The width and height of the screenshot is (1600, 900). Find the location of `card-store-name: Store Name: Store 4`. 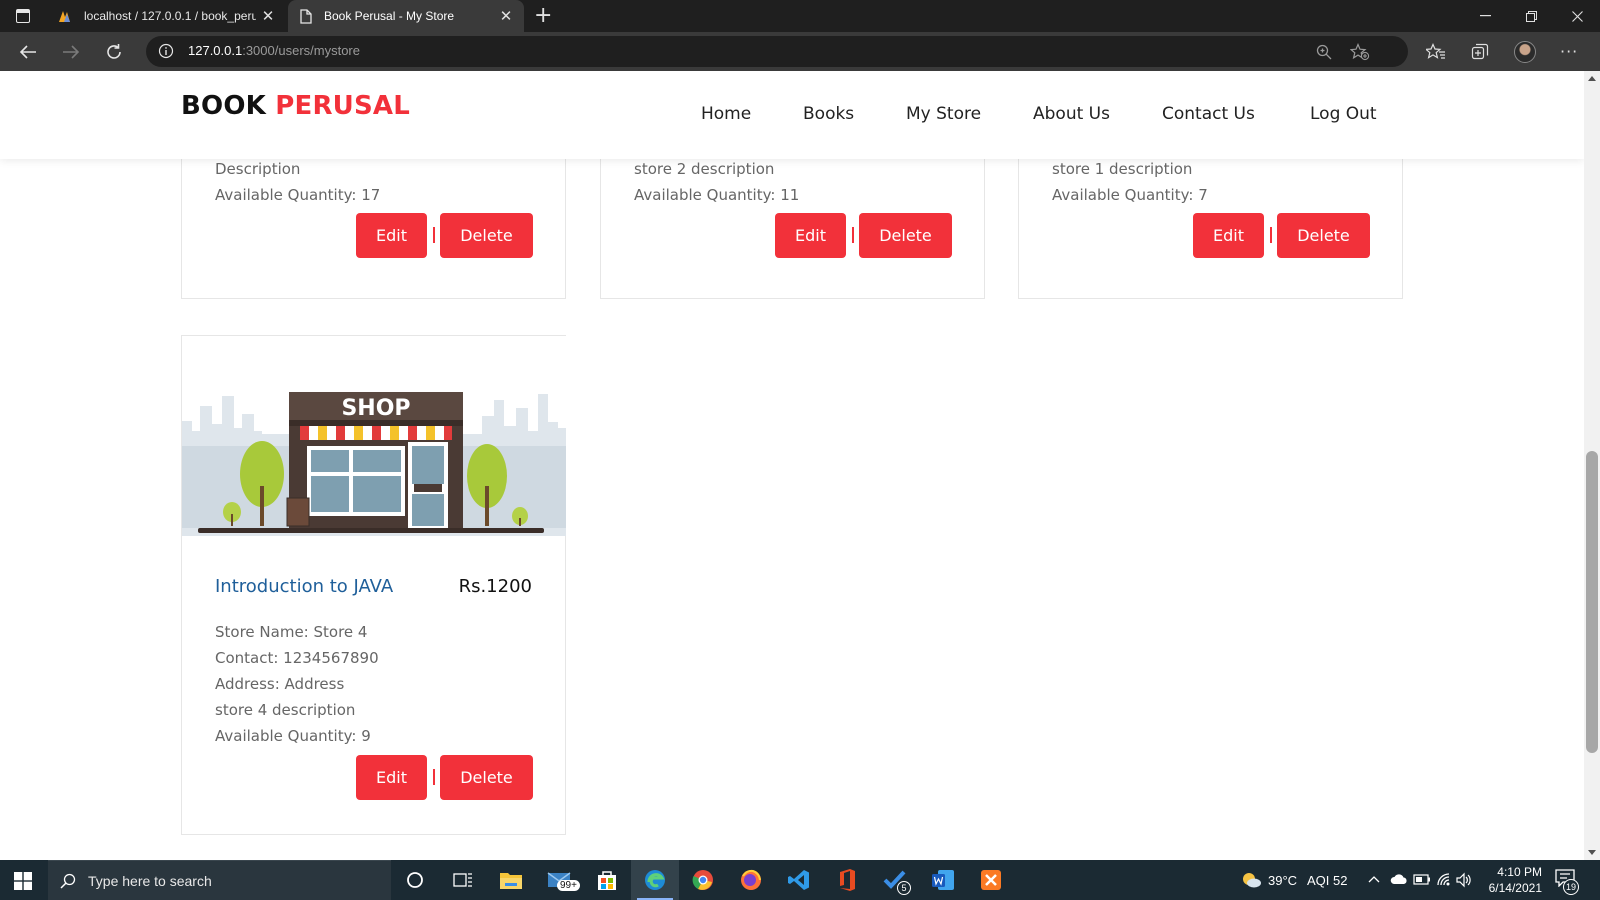

card-store-name: Store Name: Store 4 is located at coordinates (291, 632).